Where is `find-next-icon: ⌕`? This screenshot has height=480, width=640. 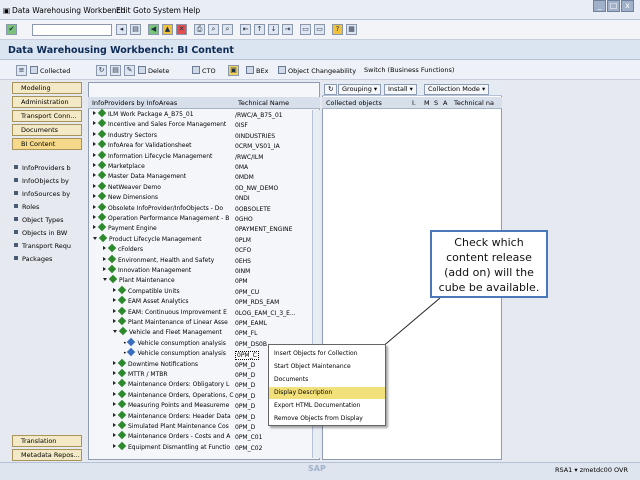 find-next-icon: ⌕ is located at coordinates (227, 29).